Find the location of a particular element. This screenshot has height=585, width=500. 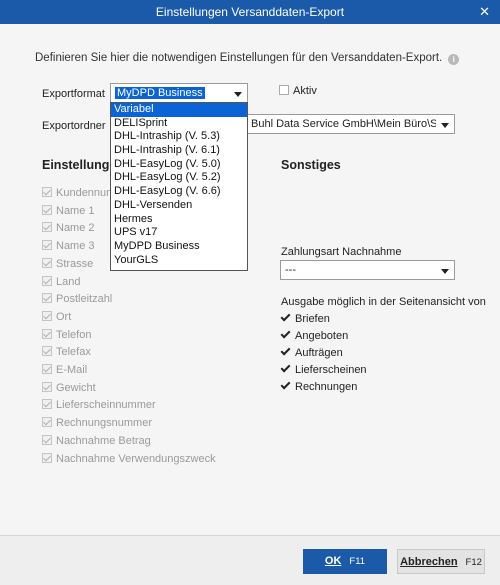

einstellungen-item: Name 2 is located at coordinates (68, 230).